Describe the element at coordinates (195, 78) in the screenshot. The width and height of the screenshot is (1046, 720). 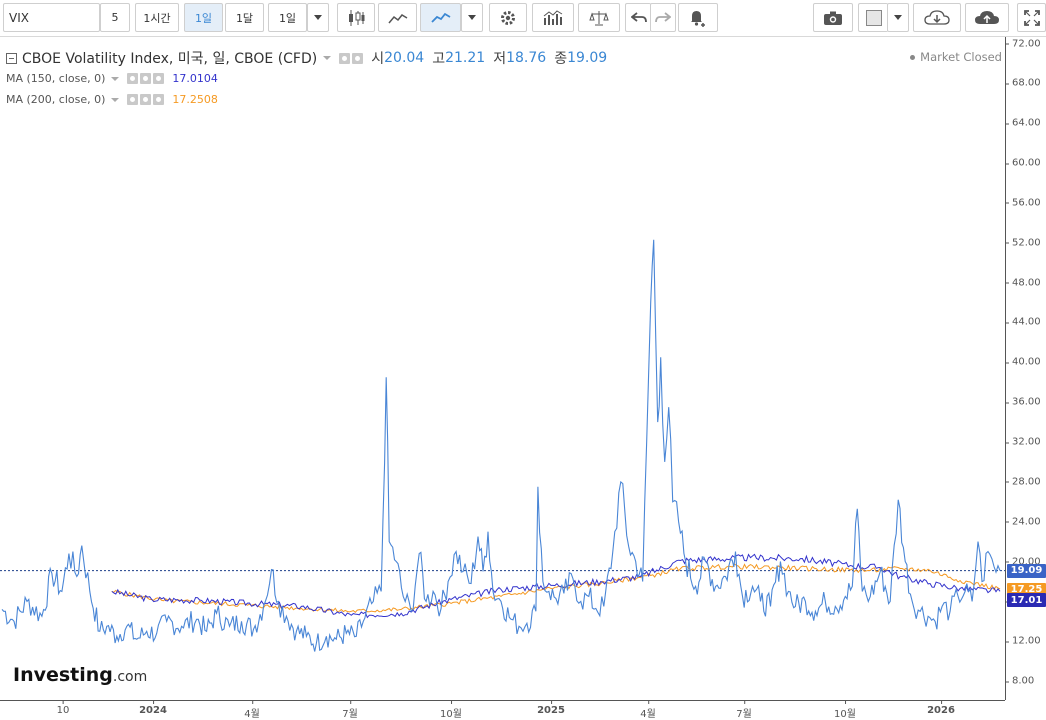
I see `ma150-value: 17.0104` at that location.